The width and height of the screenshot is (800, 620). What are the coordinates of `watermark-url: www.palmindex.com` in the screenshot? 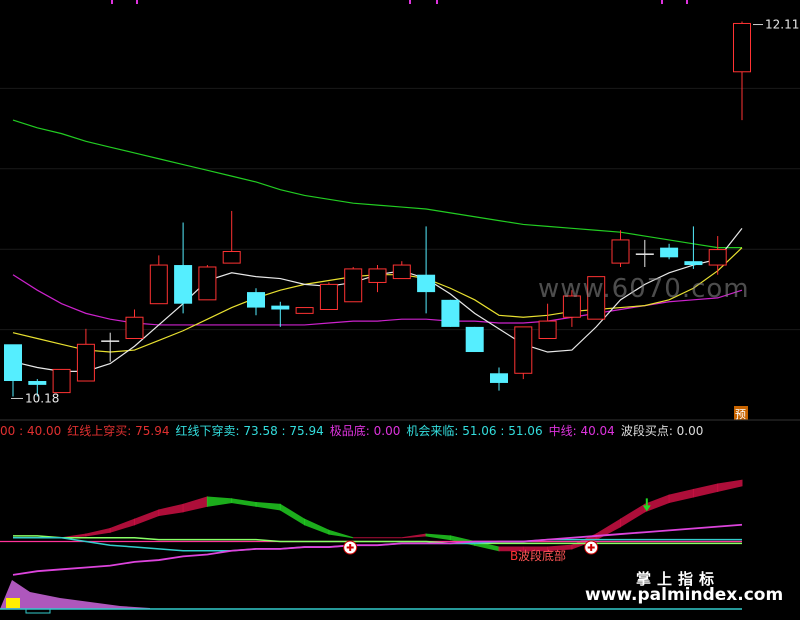 It's located at (684, 595).